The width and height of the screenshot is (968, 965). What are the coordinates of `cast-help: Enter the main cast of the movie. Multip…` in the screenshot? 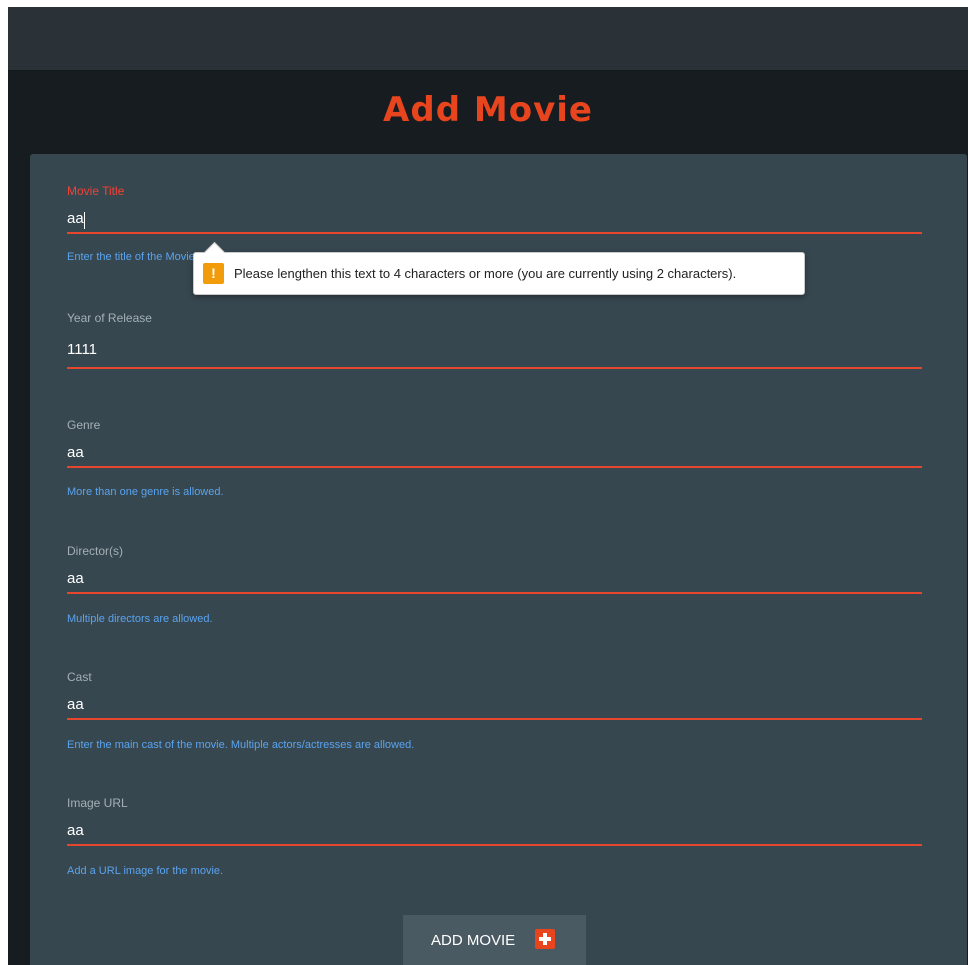 It's located at (241, 745).